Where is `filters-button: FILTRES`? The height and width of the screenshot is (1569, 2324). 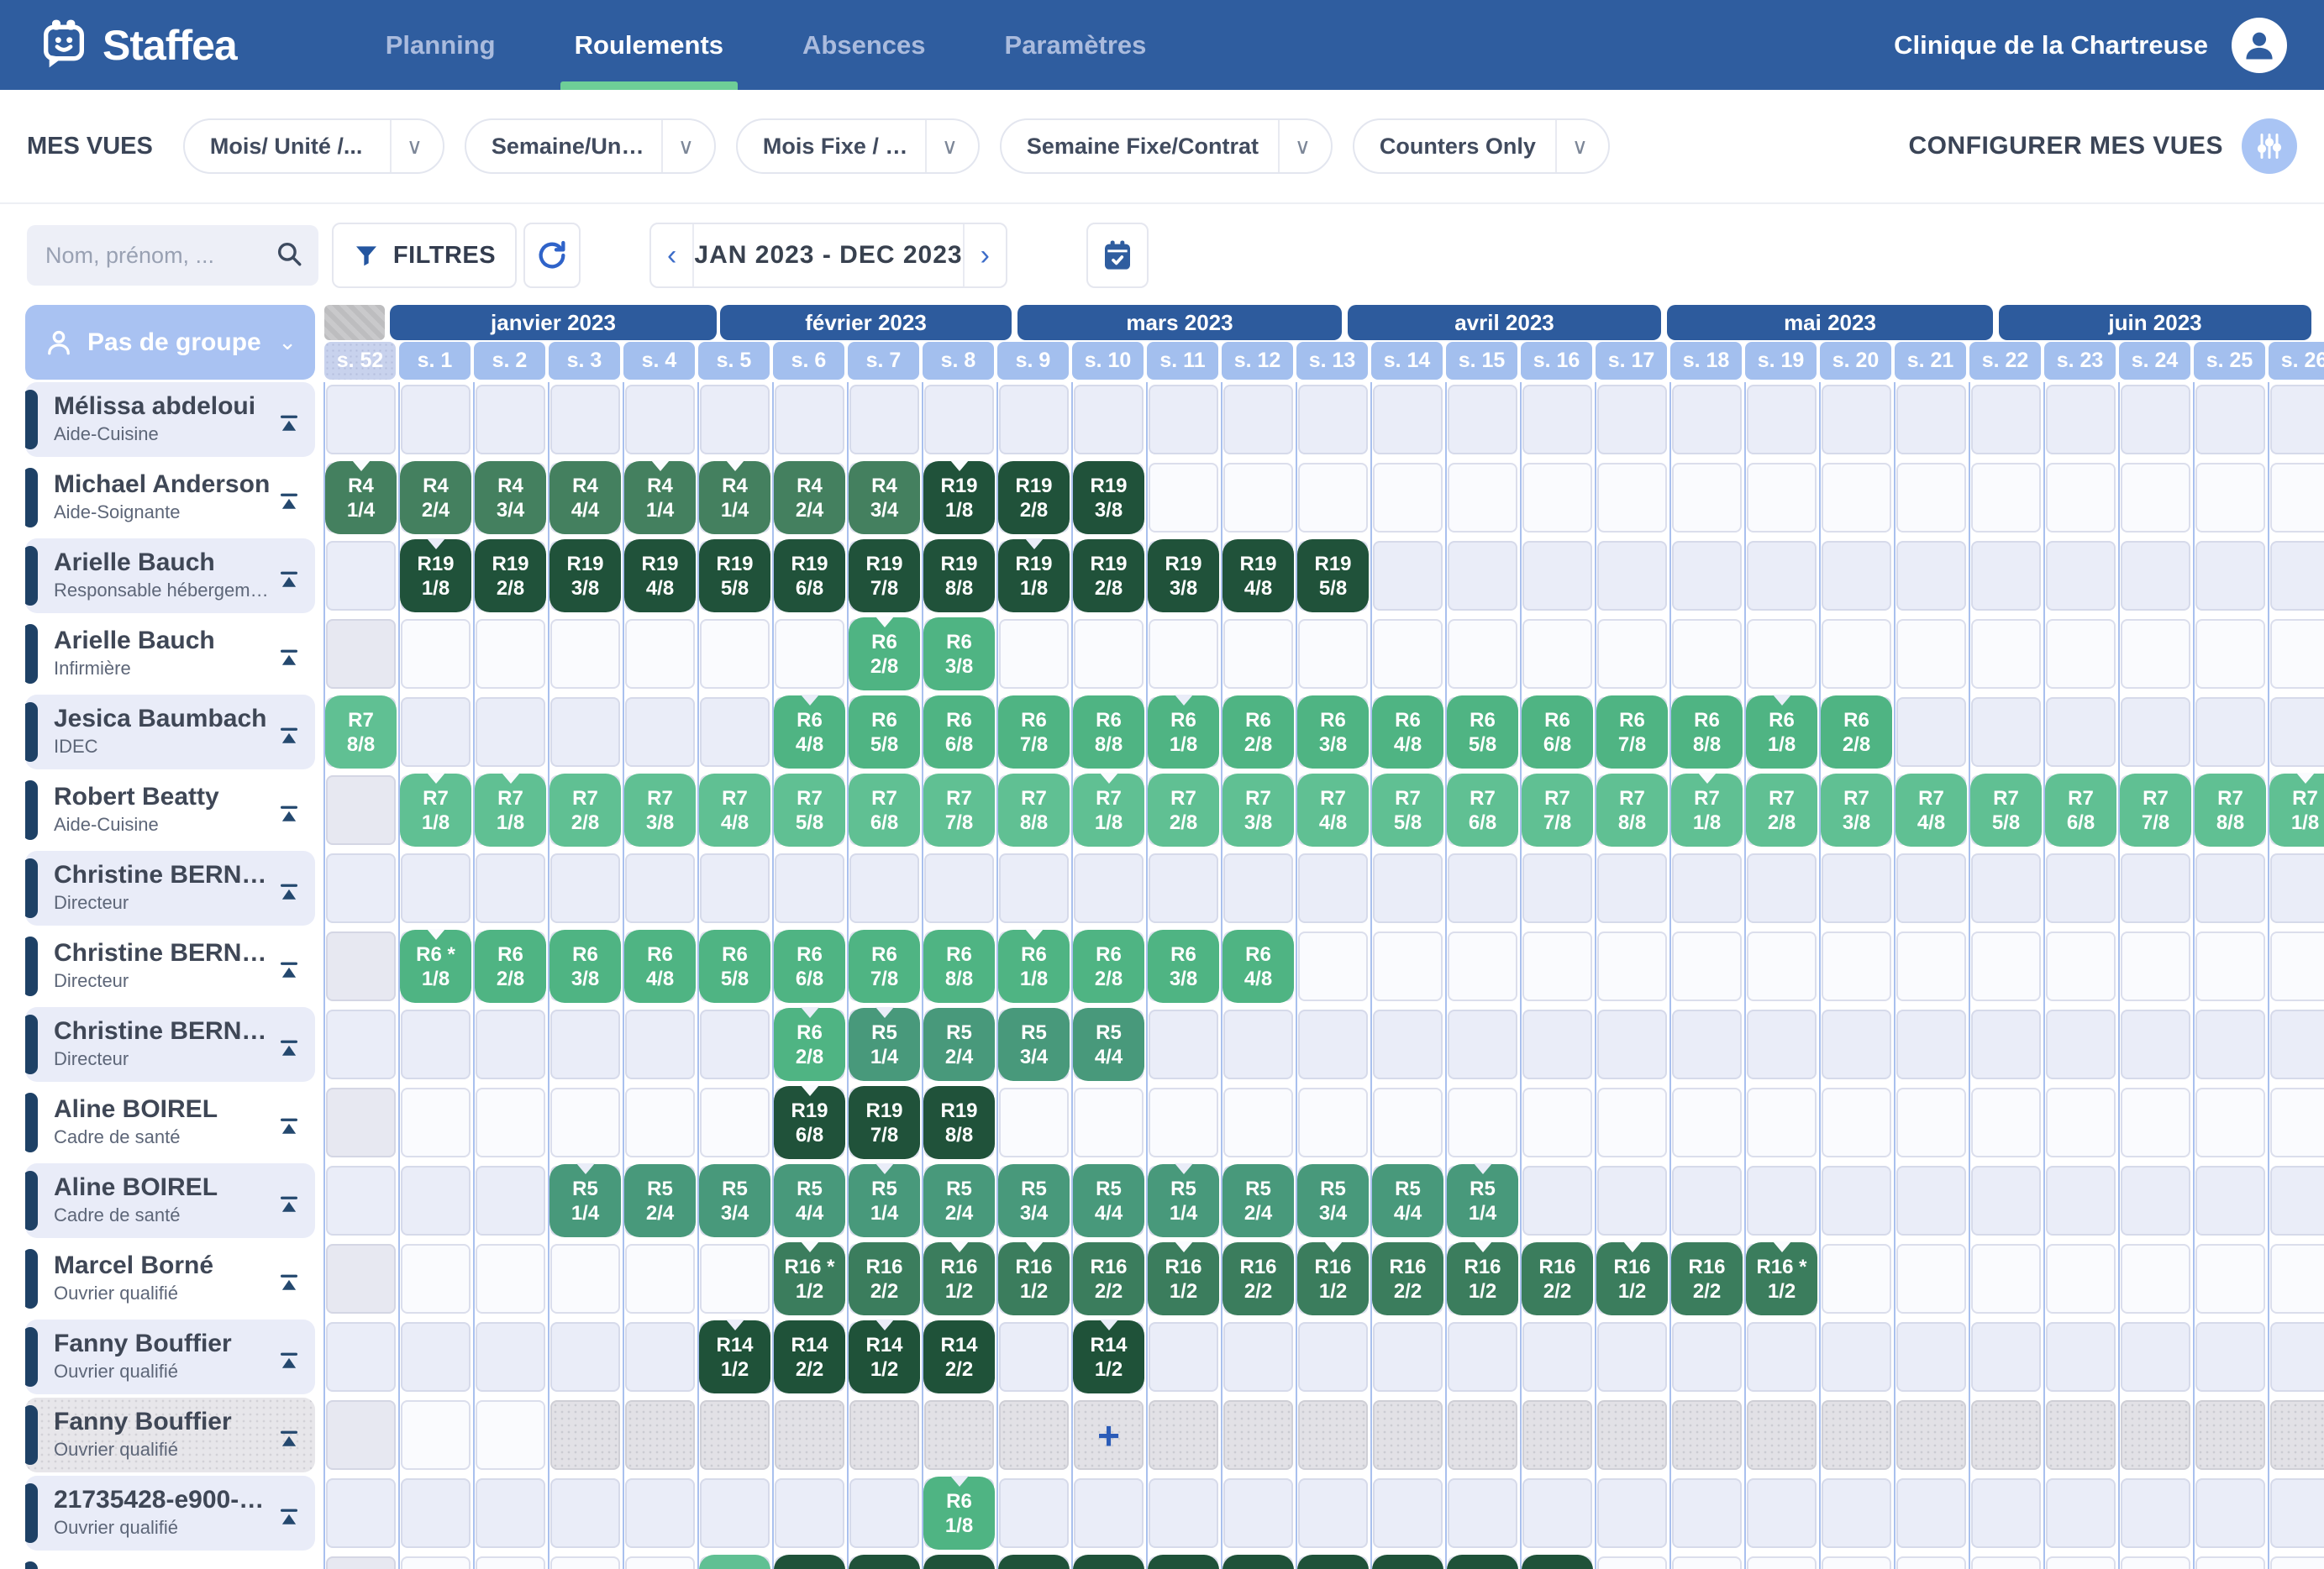 filters-button: FILTRES is located at coordinates (424, 256).